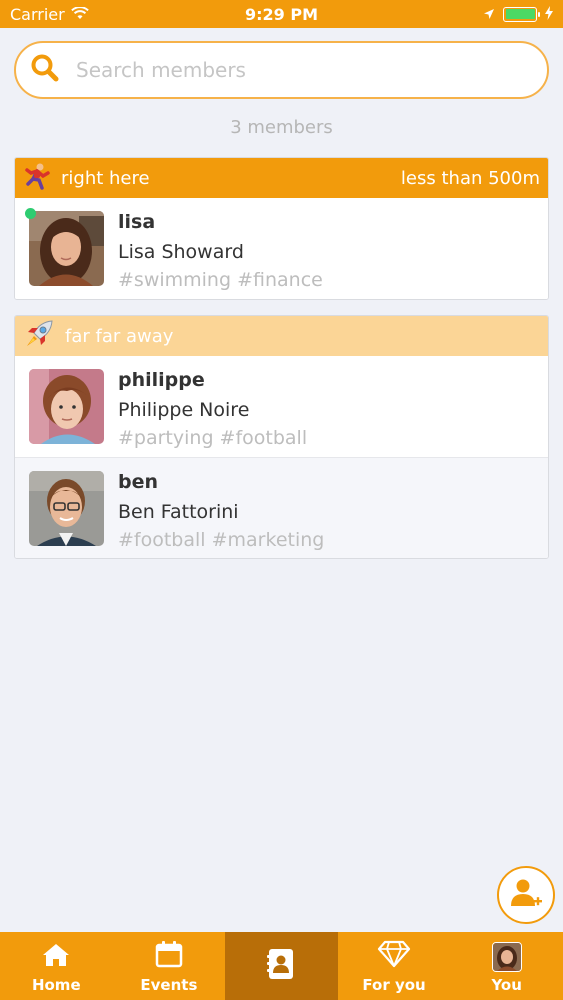 This screenshot has height=1000, width=563. What do you see at coordinates (137, 222) in the screenshot?
I see `member-username: lisa` at bounding box center [137, 222].